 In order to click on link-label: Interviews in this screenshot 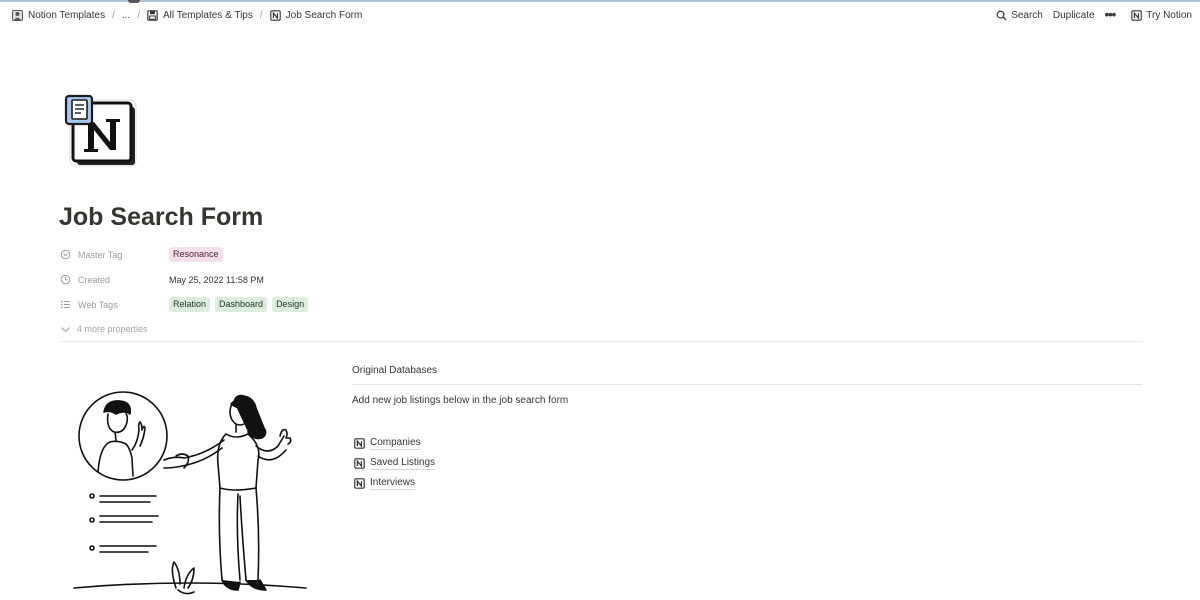, I will do `click(393, 483)`.